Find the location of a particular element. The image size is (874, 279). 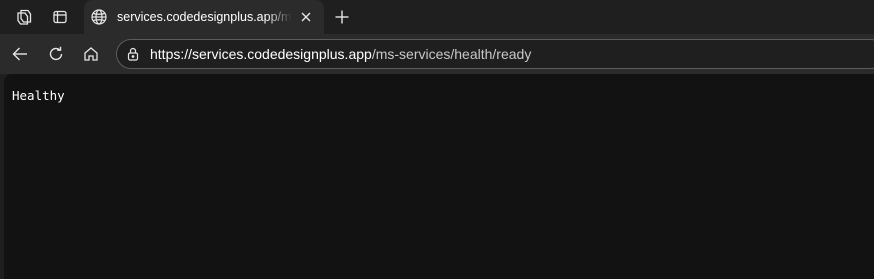

new-tab-button is located at coordinates (342, 17).